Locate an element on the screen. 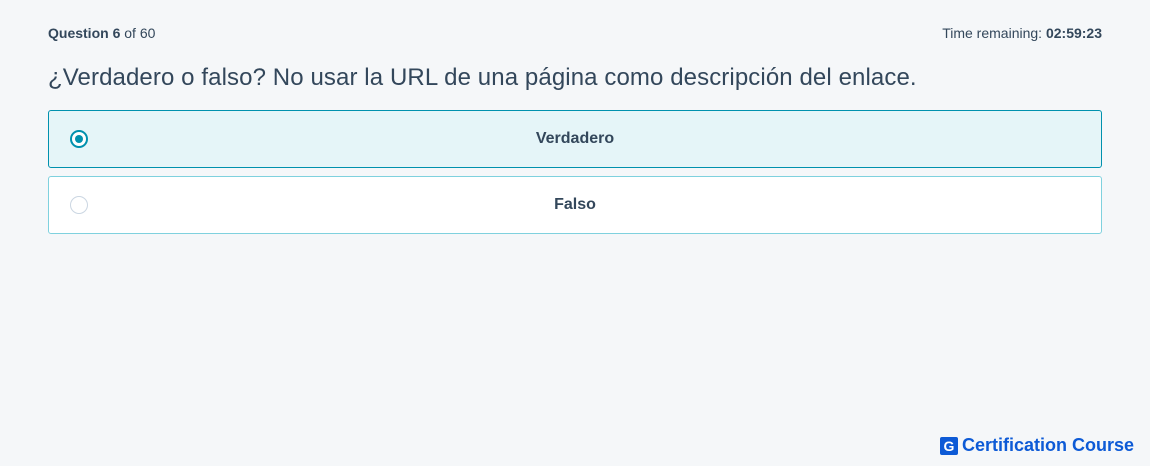 This screenshot has height=466, width=1150. brand-logo: G Certification Course is located at coordinates (1036, 445).